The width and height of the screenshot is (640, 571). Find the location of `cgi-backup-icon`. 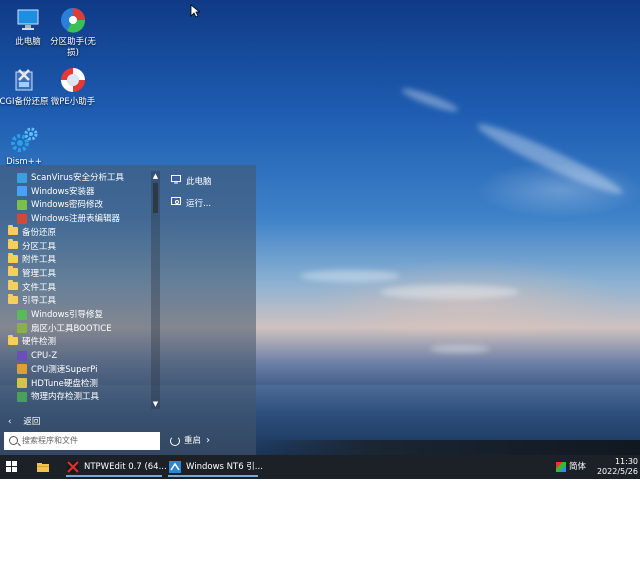

cgi-backup-icon is located at coordinates (24, 80).